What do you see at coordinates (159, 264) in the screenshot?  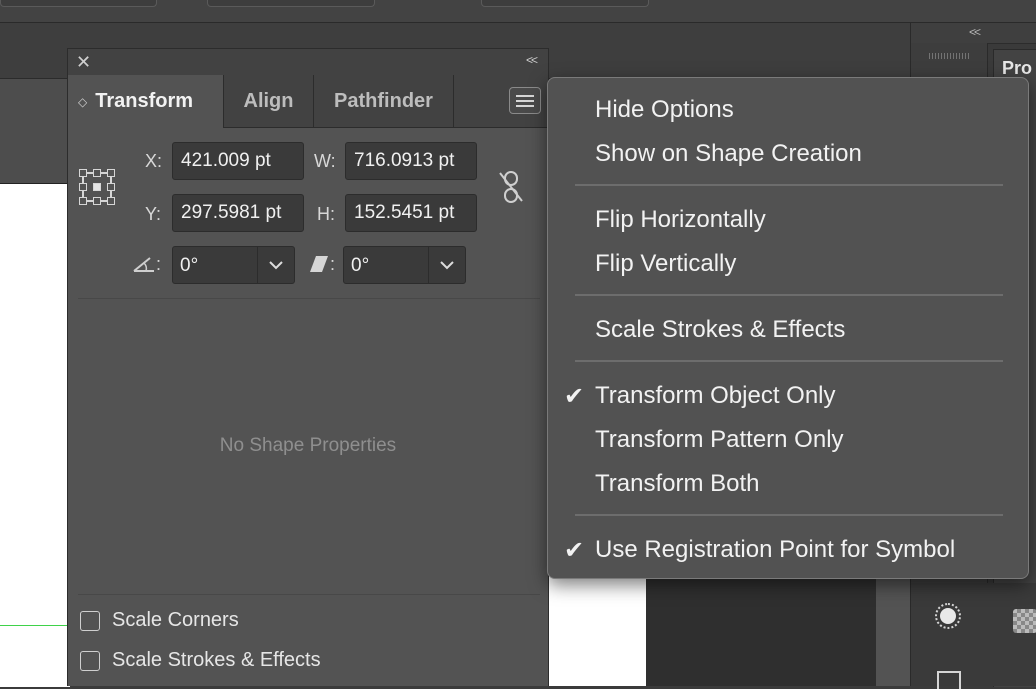 I see `rotate-label: :` at bounding box center [159, 264].